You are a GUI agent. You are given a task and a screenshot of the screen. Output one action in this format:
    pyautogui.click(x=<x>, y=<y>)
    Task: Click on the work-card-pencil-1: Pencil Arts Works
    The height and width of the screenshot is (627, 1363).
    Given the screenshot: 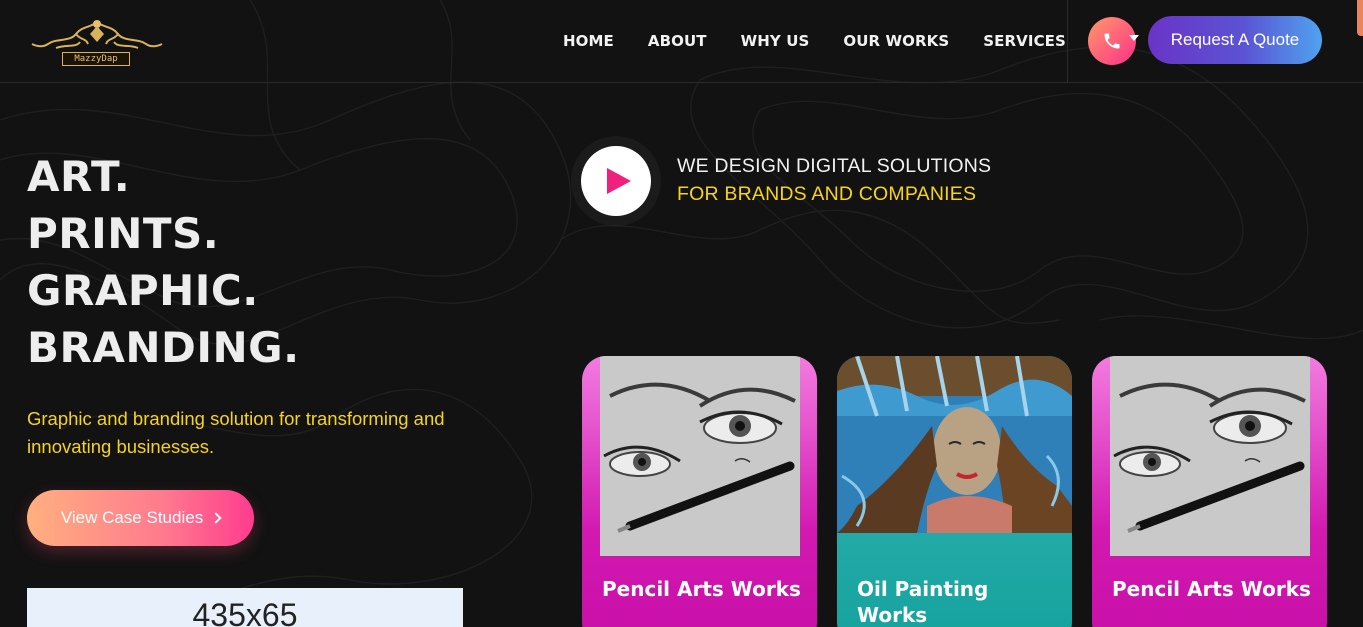 What is the action you would take?
    pyautogui.click(x=699, y=491)
    